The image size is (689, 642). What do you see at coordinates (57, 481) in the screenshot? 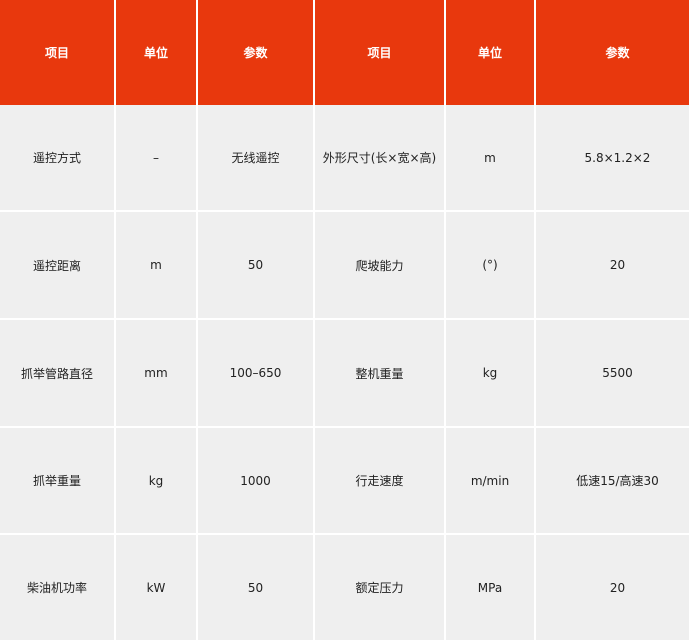
I see `table-cell-item: 抓举重量` at bounding box center [57, 481].